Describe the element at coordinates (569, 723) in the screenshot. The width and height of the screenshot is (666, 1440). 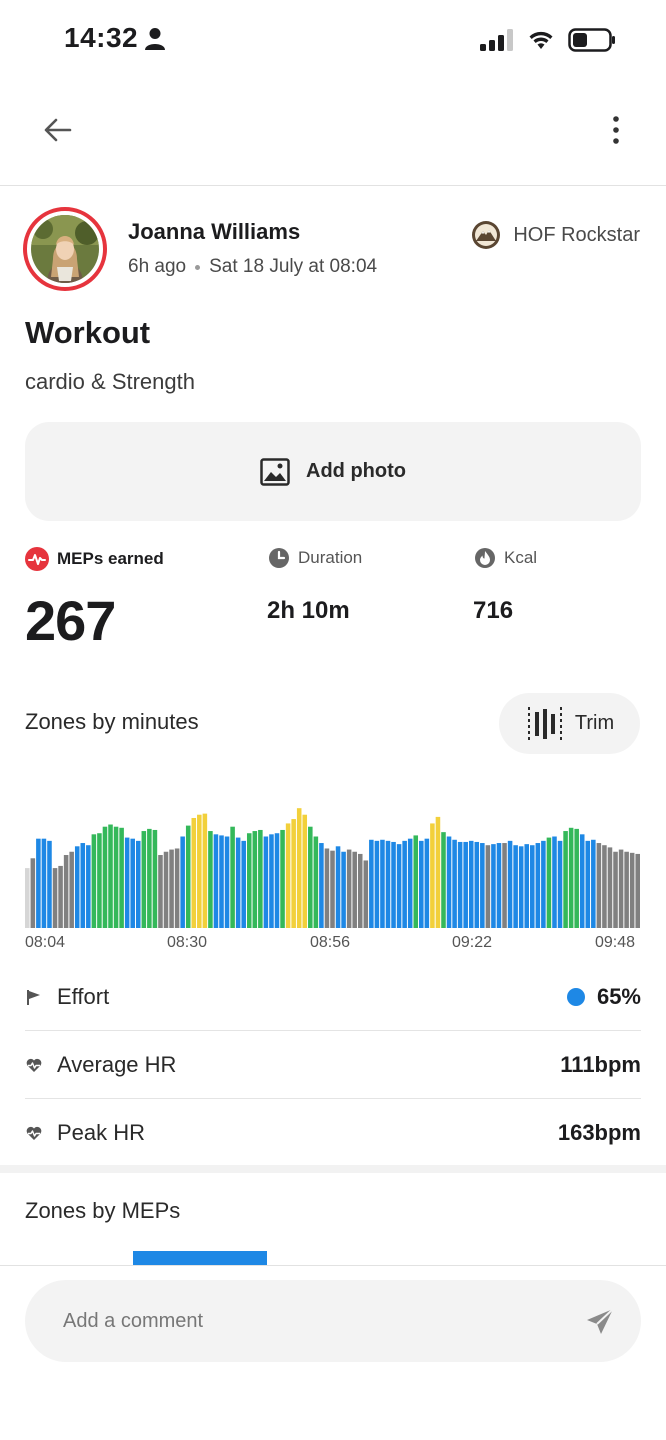
I see `trim-button: Trim` at that location.